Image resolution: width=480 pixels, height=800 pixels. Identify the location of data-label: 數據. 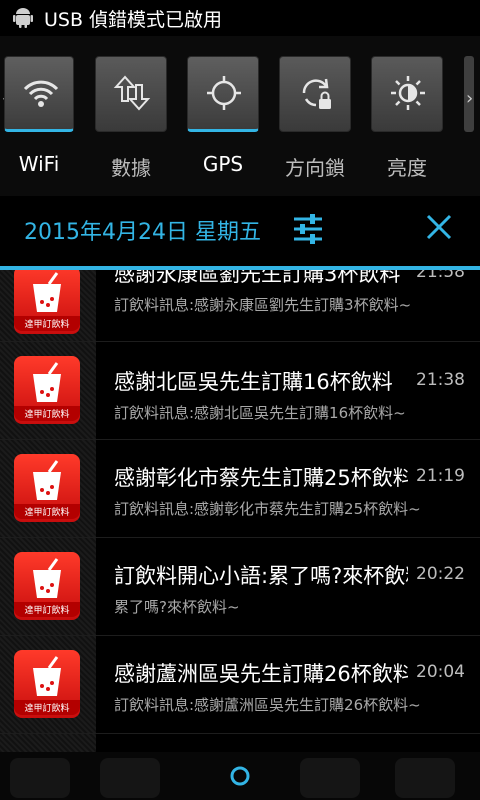
(131, 168).